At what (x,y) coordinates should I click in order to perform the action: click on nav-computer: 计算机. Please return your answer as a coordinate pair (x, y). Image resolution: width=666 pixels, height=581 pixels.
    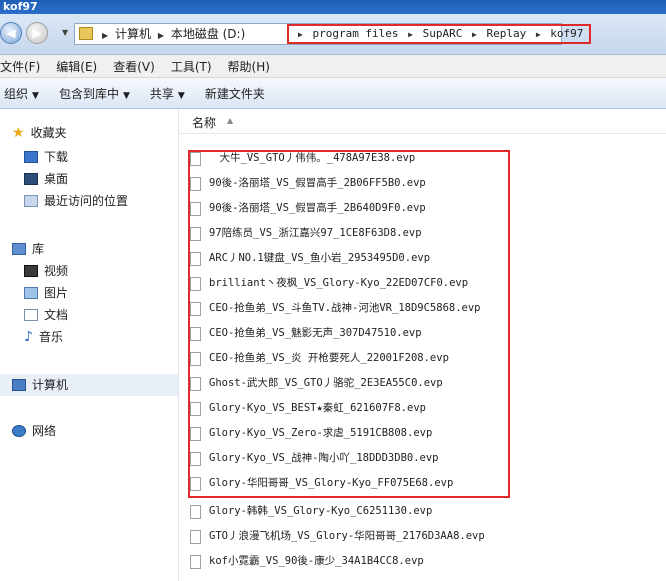
    Looking at the image, I should click on (40, 385).